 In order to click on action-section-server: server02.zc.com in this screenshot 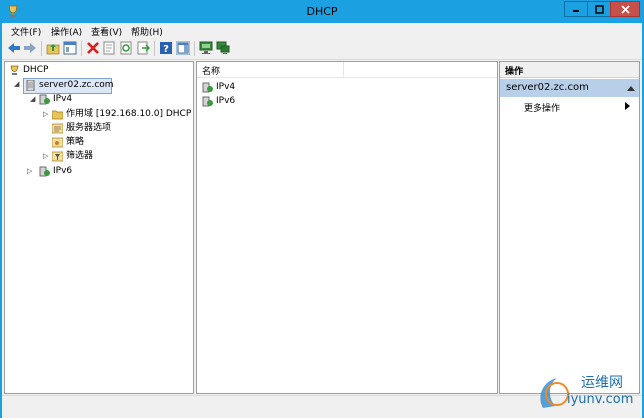, I will do `click(569, 88)`.